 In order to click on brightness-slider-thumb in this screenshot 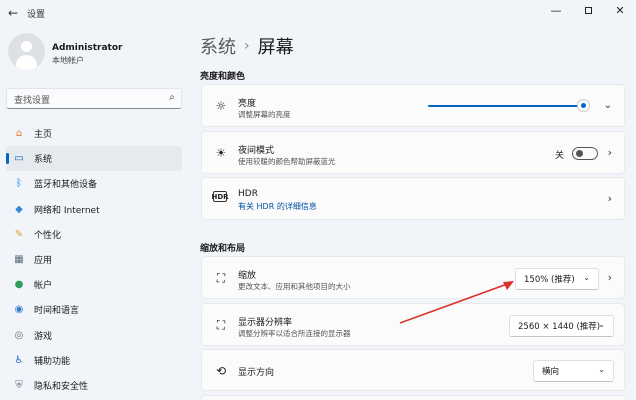, I will do `click(584, 105)`.